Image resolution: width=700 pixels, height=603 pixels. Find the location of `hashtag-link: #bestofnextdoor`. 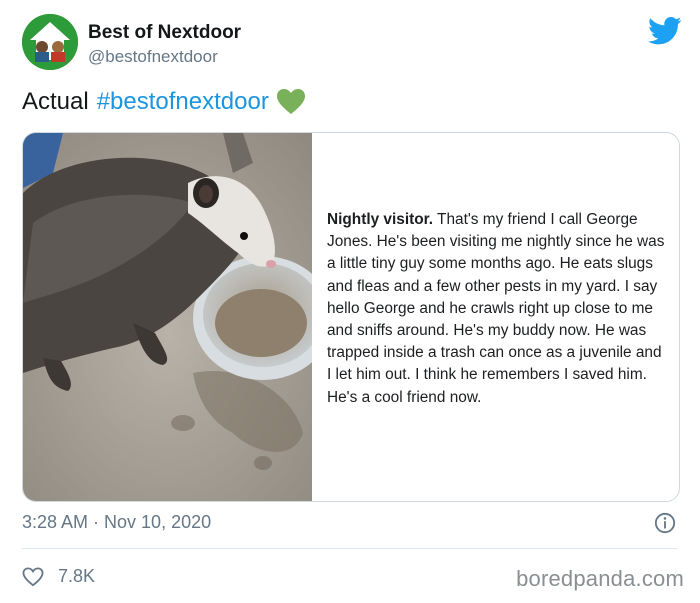

hashtag-link: #bestofnextdoor is located at coordinates (183, 102).